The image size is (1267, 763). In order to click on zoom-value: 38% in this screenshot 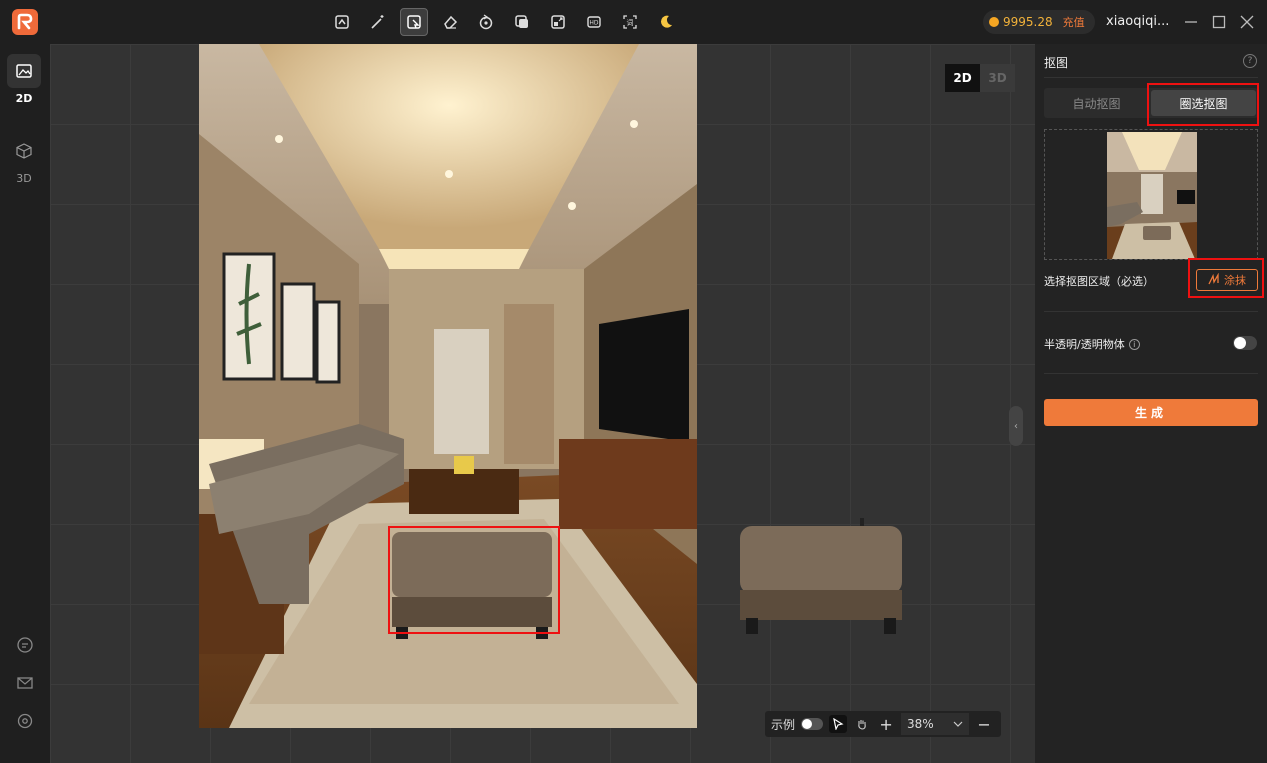, I will do `click(920, 724)`.